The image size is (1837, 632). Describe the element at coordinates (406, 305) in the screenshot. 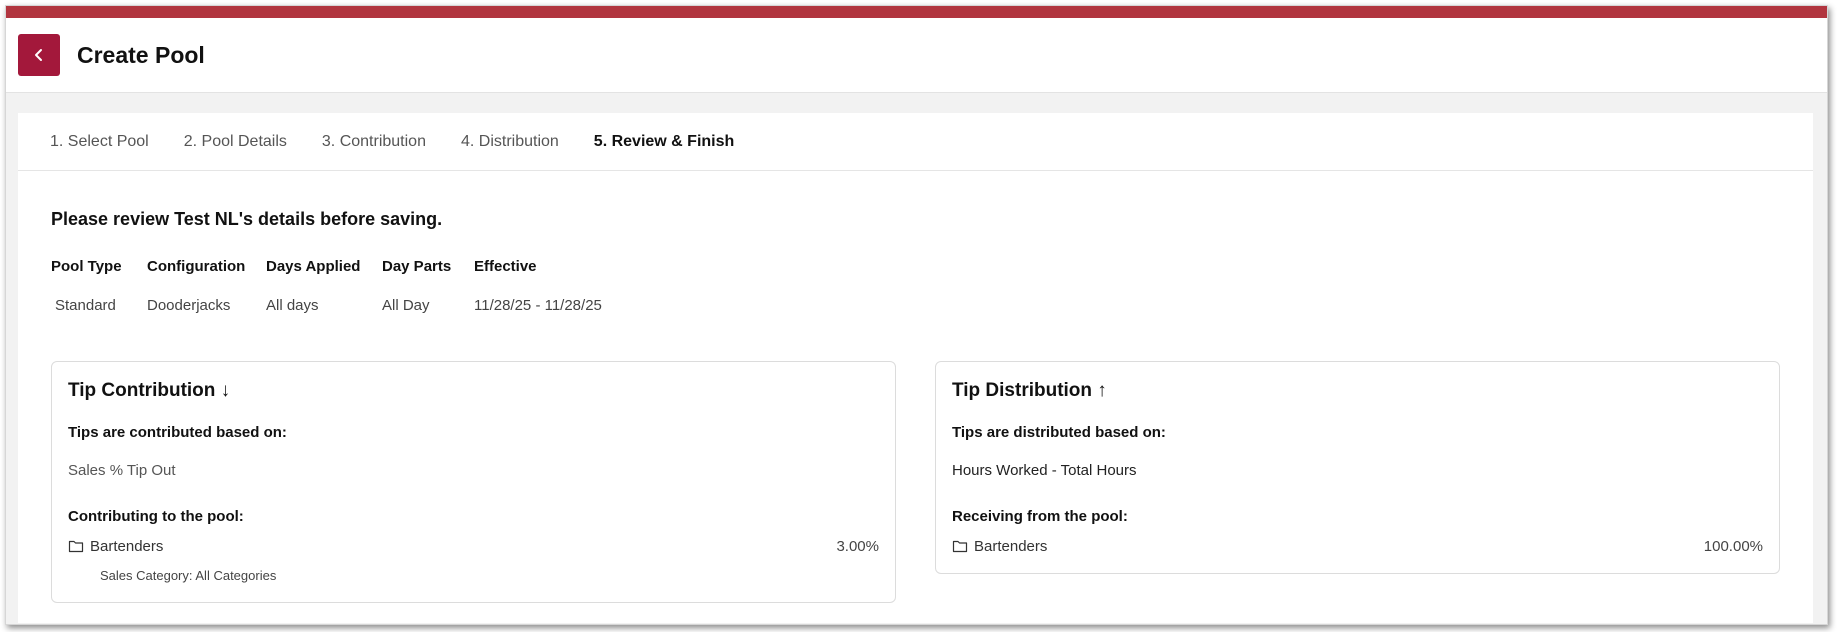

I see `info-value: All Day` at that location.